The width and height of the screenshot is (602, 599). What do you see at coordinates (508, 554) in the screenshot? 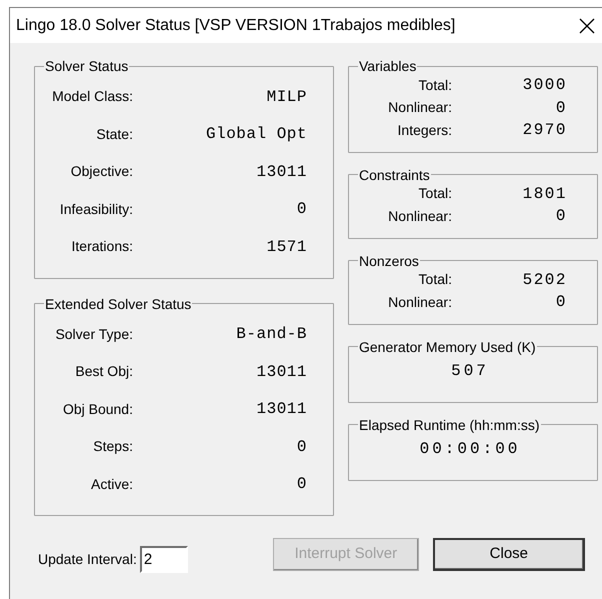
I see `close-button: Close` at bounding box center [508, 554].